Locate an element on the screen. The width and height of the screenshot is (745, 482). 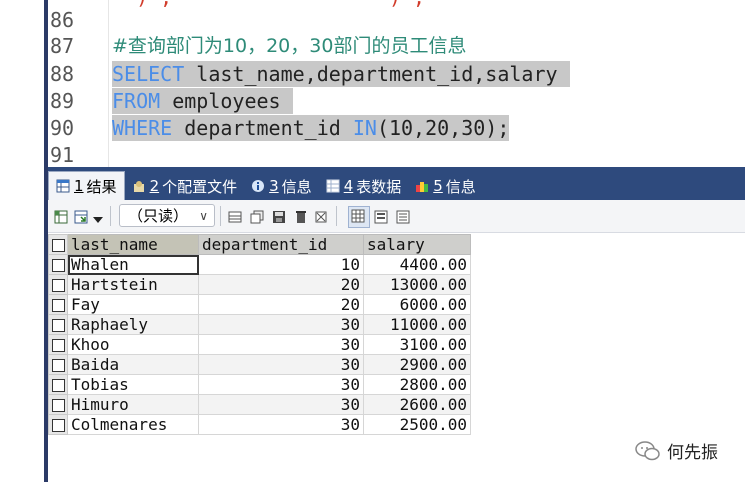
tab-number: 2 is located at coordinates (154, 186).